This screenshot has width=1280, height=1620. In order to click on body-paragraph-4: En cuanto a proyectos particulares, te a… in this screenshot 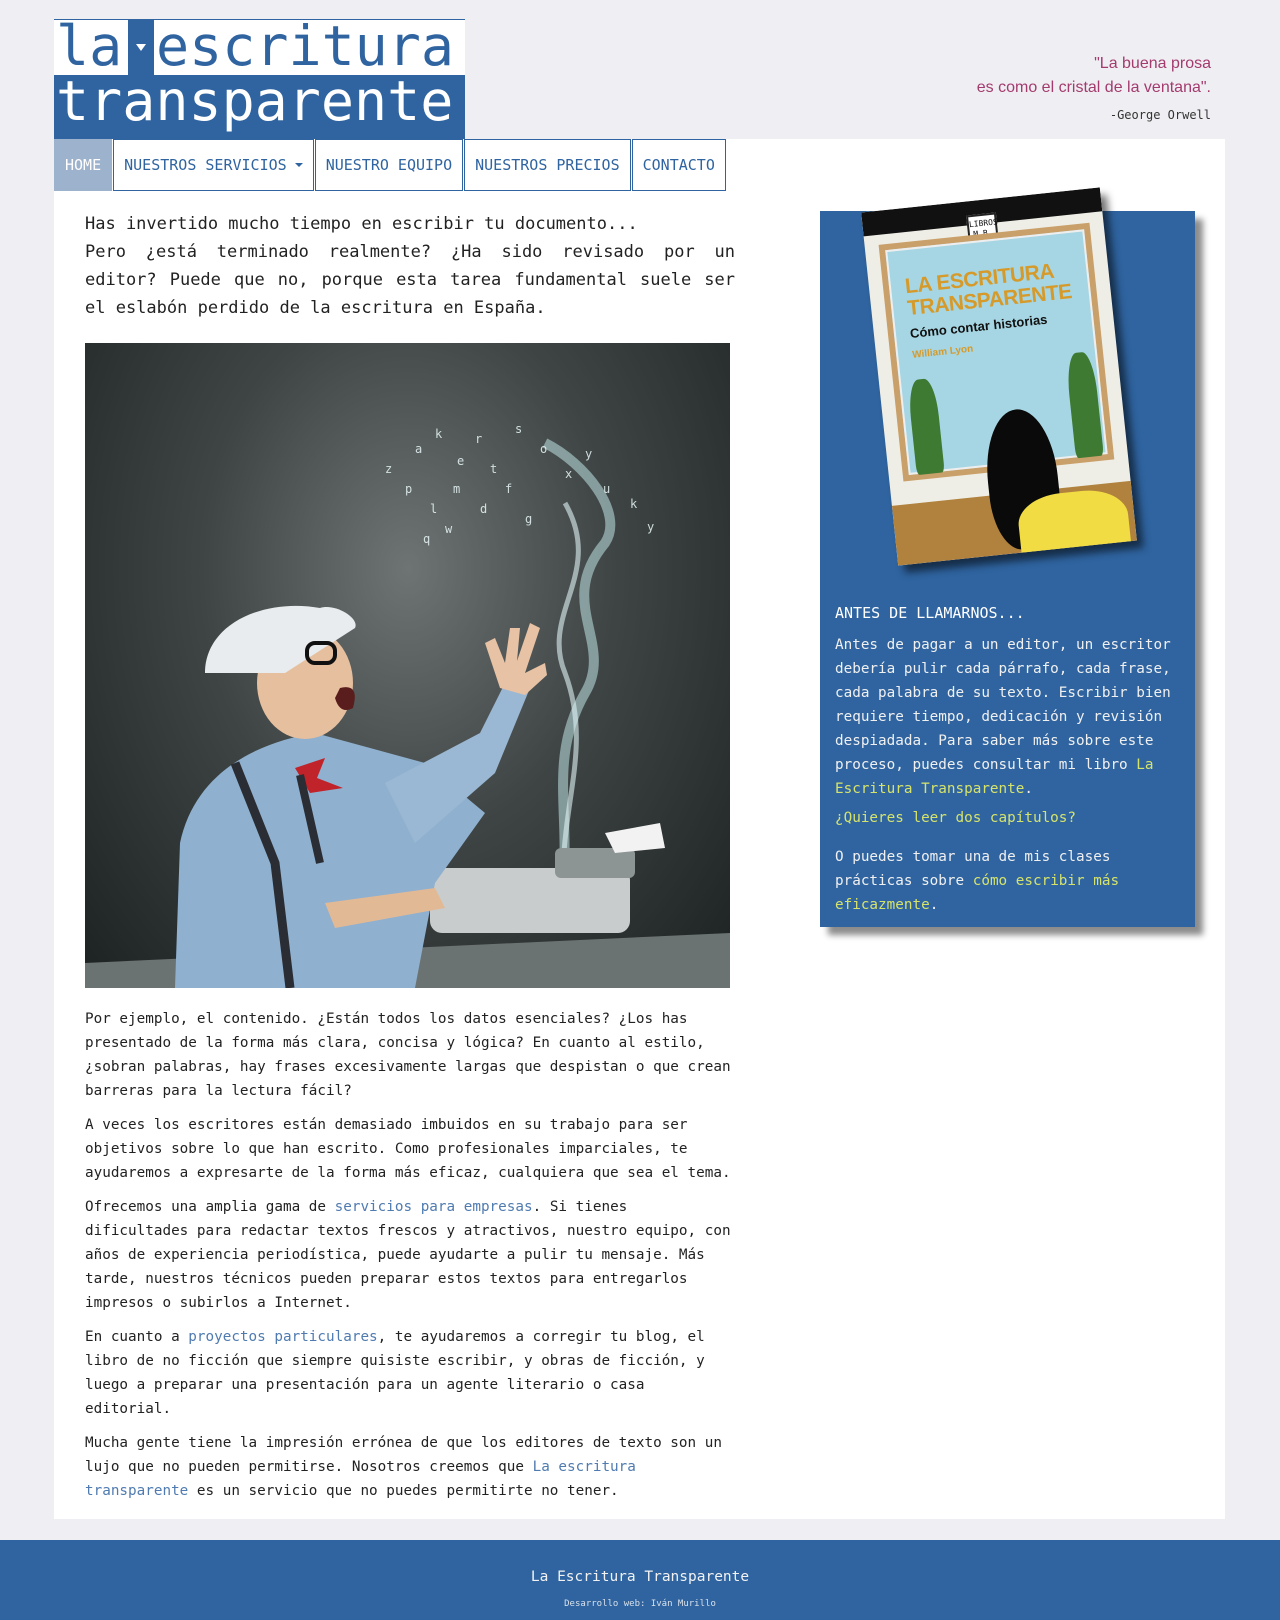, I will do `click(410, 1373)`.